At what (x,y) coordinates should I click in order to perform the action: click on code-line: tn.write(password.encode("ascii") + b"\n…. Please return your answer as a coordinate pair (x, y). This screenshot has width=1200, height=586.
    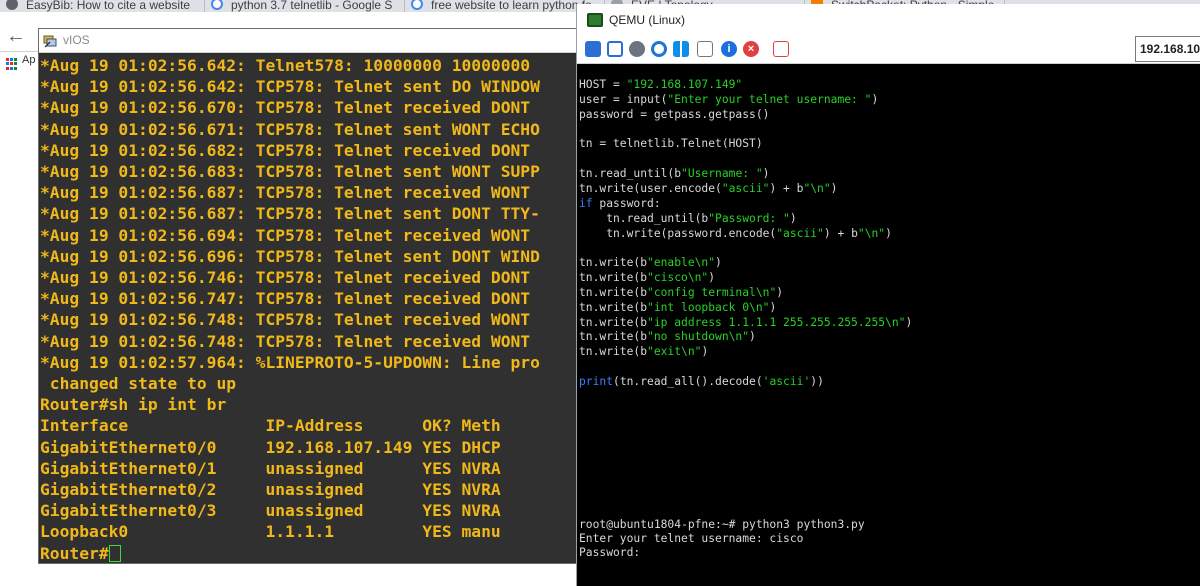
    Looking at the image, I should click on (735, 233).